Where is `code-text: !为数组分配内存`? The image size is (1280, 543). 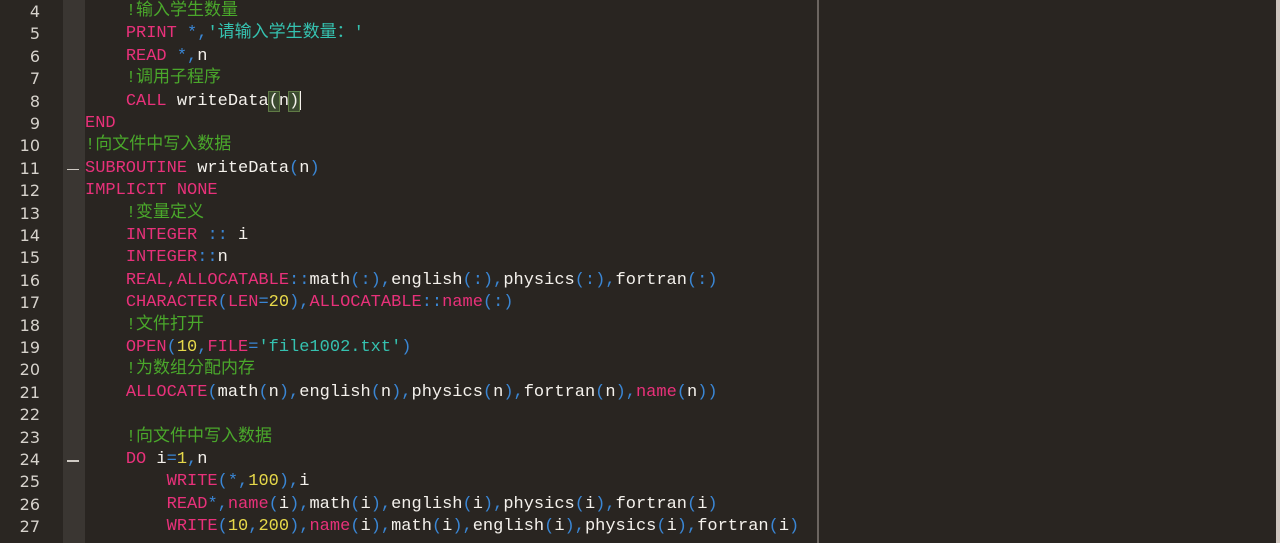 code-text: !为数组分配内存 is located at coordinates (170, 370).